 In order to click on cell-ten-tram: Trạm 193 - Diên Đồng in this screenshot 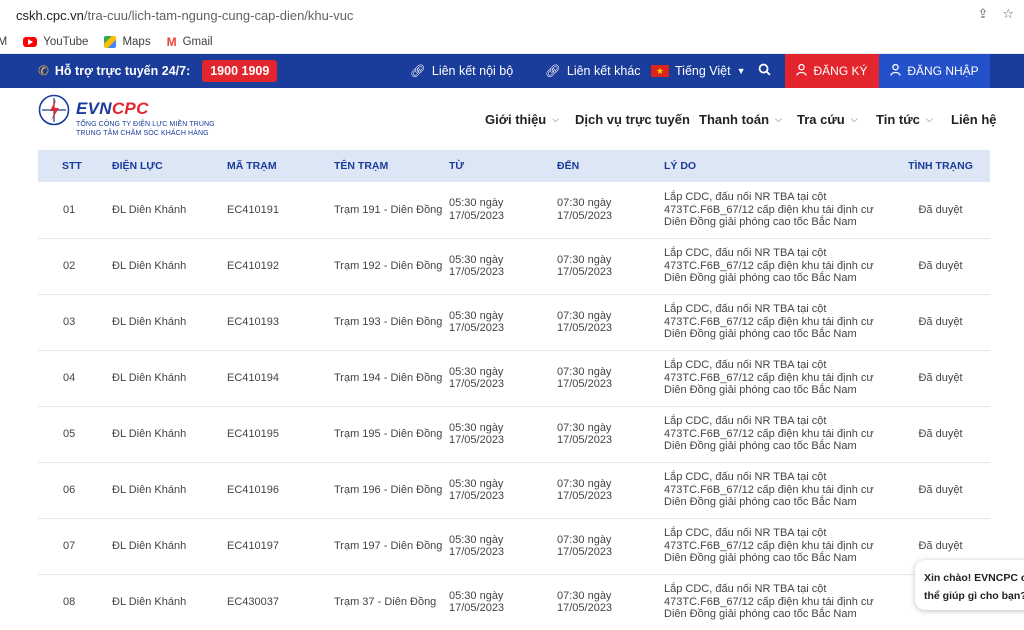, I will do `click(388, 321)`.